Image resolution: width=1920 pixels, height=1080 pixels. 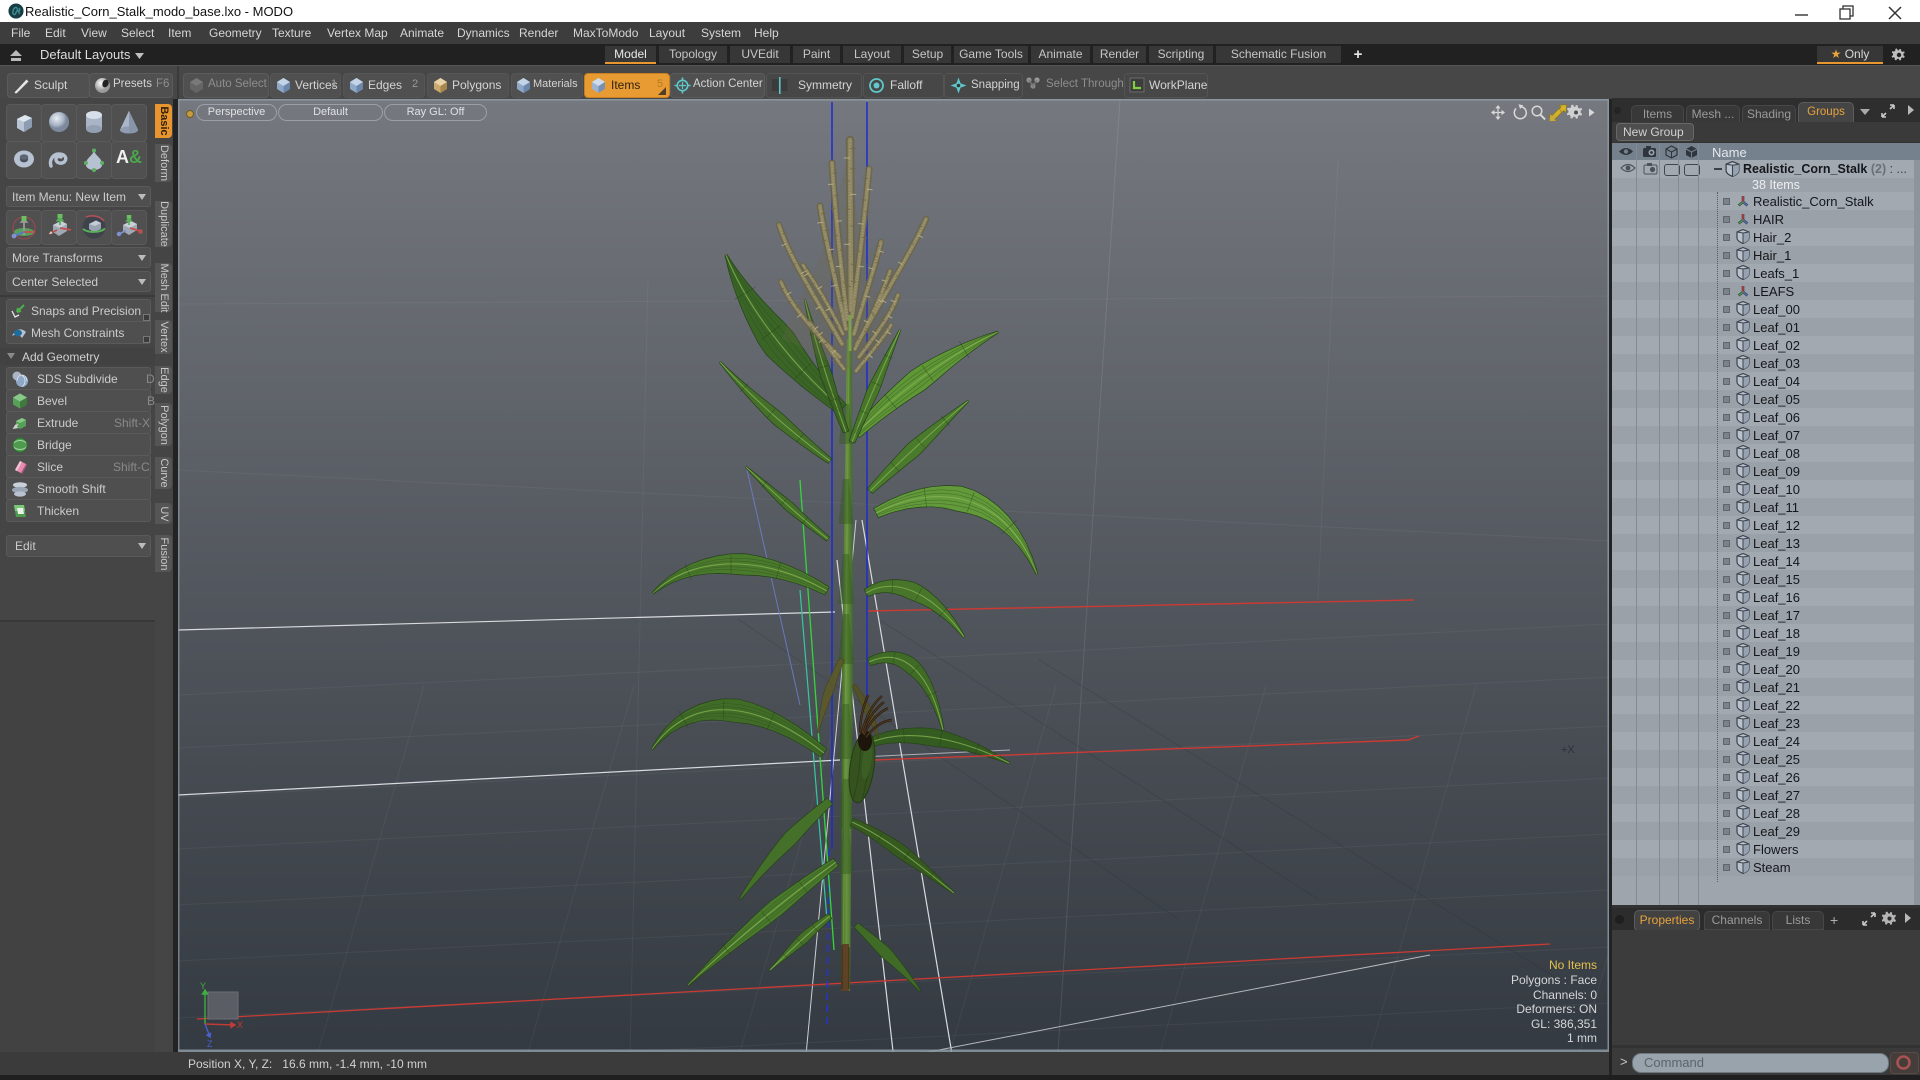 What do you see at coordinates (210, 1044) in the screenshot?
I see `svg-text: Z` at bounding box center [210, 1044].